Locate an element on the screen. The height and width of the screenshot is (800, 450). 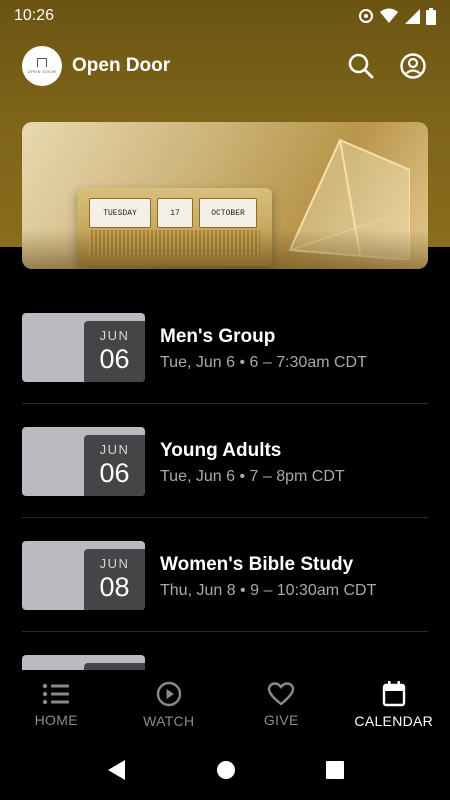
event-thumbnail: JUN 08 is located at coordinates (83, 575).